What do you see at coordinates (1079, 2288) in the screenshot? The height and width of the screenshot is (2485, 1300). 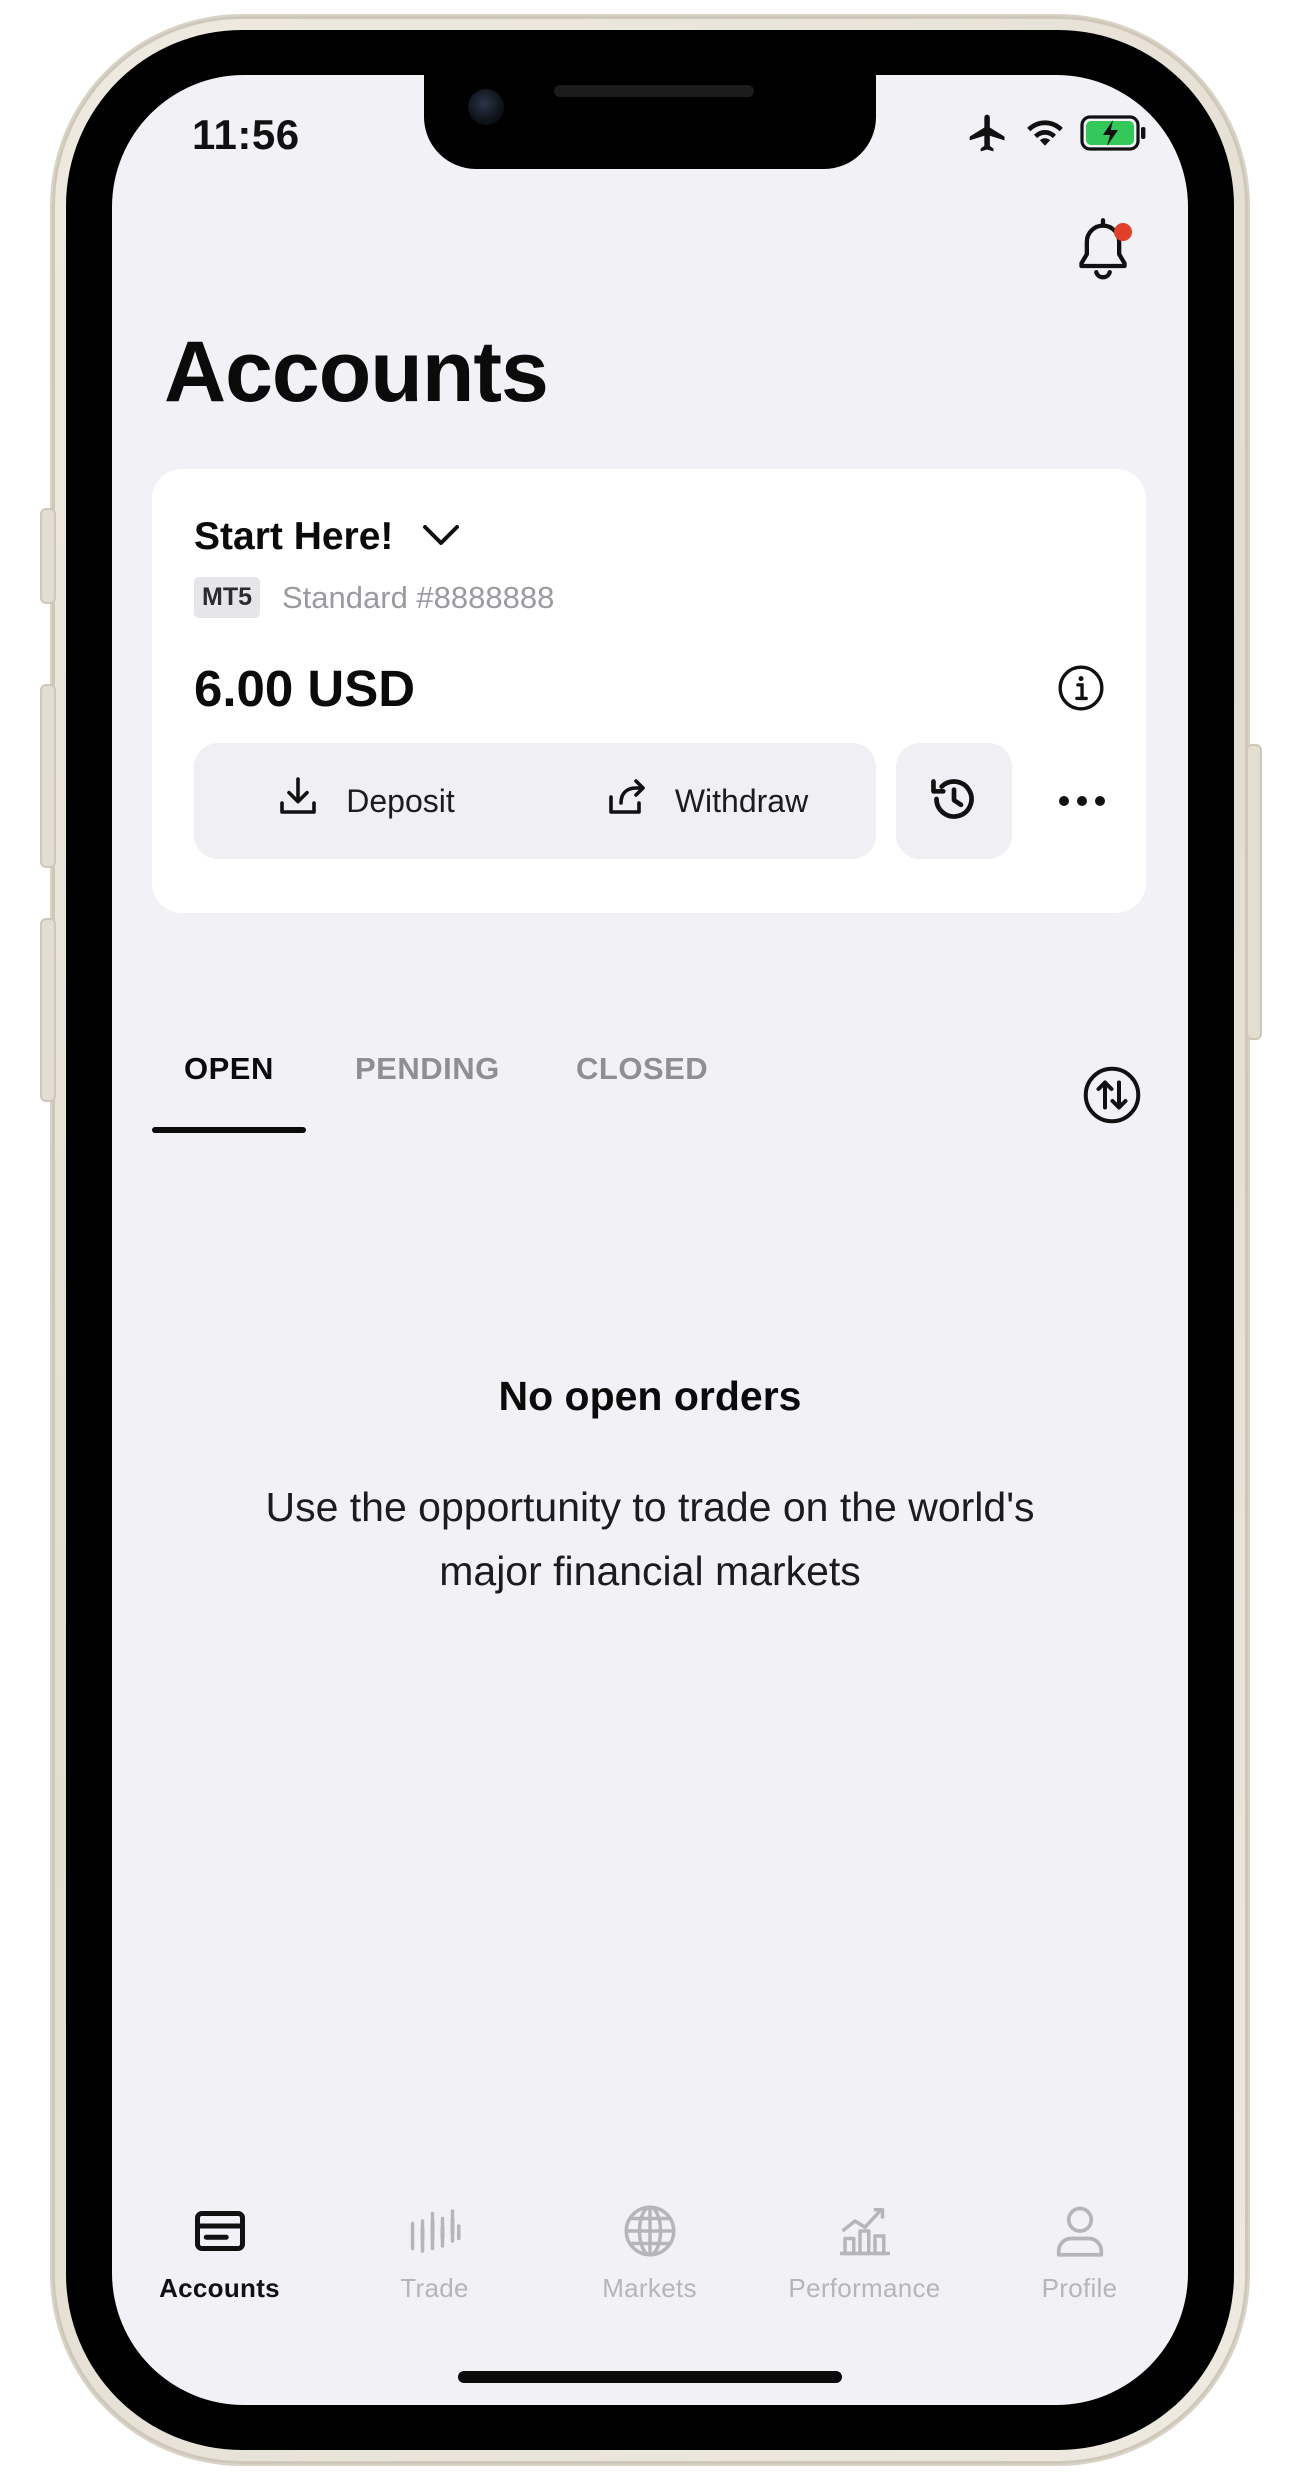 I see `nav-label-profile: Profile` at bounding box center [1079, 2288].